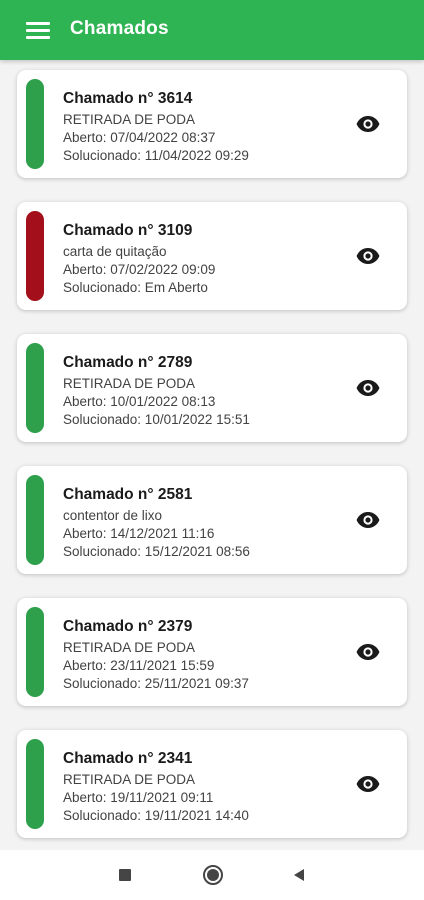  I want to click on ticket-solved: Solucionado: 10/01/2022 15:51, so click(156, 419).